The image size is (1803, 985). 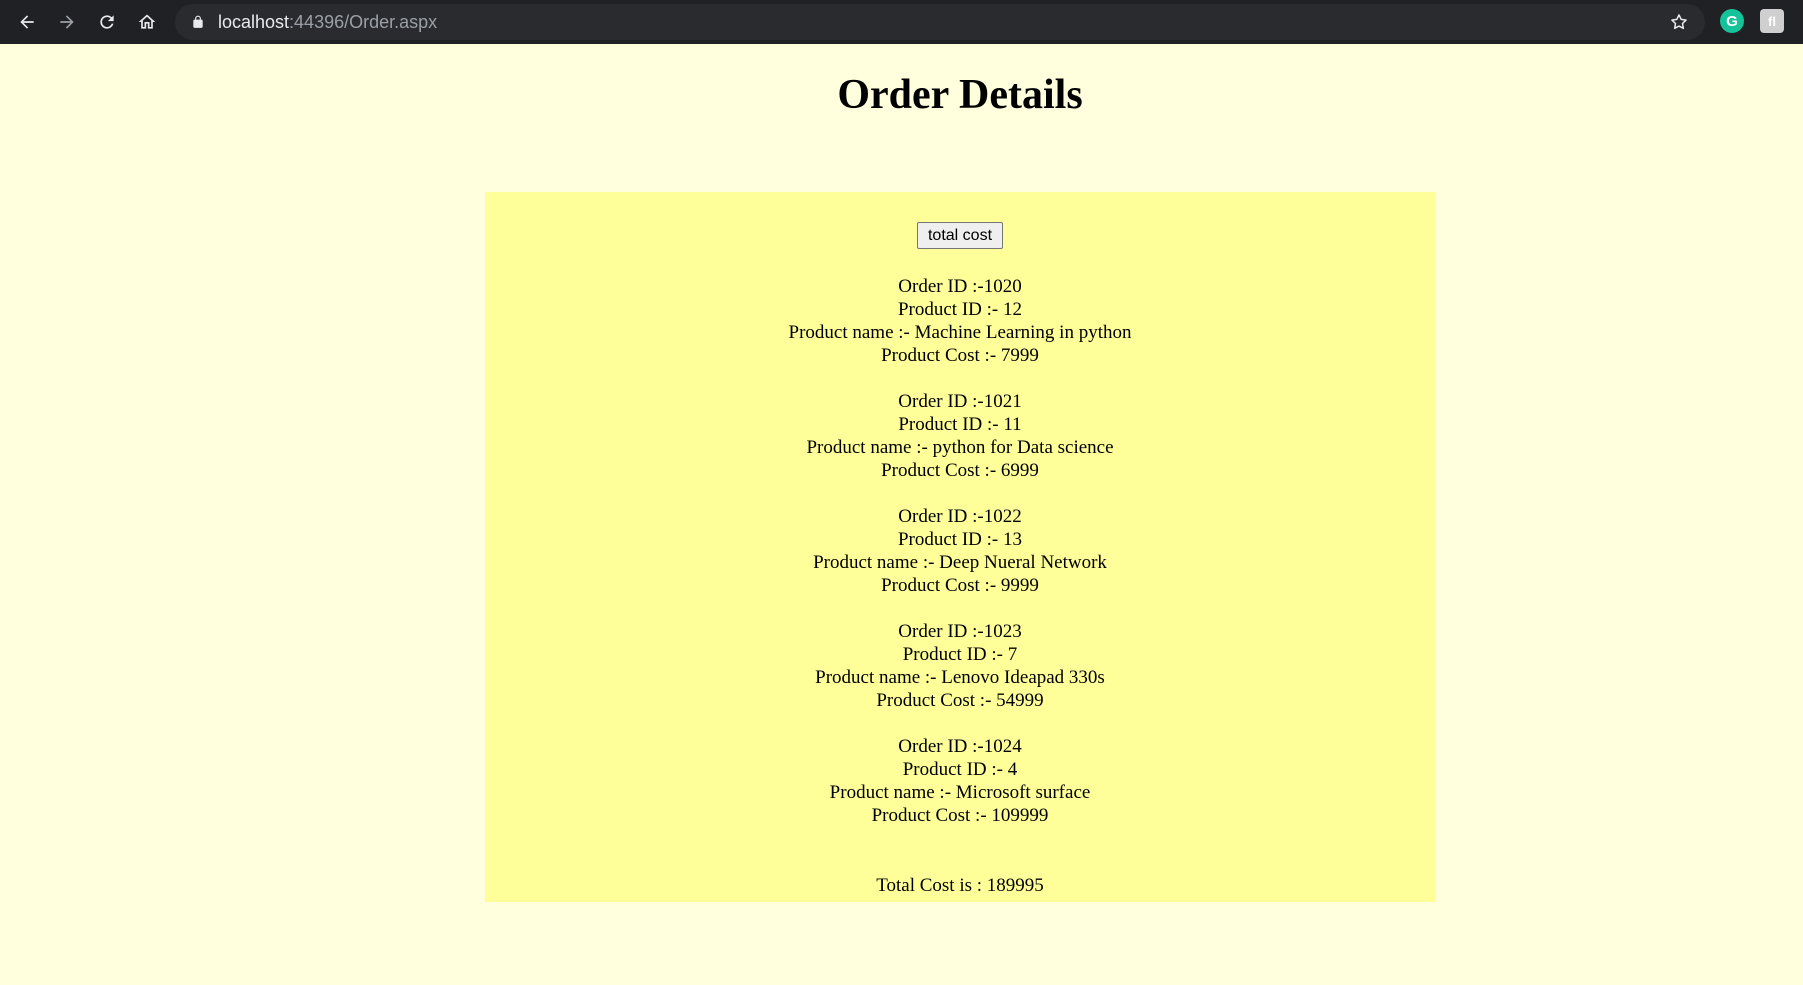 What do you see at coordinates (960, 355) in the screenshot?
I see `product-cost: Product Cost :- 7999` at bounding box center [960, 355].